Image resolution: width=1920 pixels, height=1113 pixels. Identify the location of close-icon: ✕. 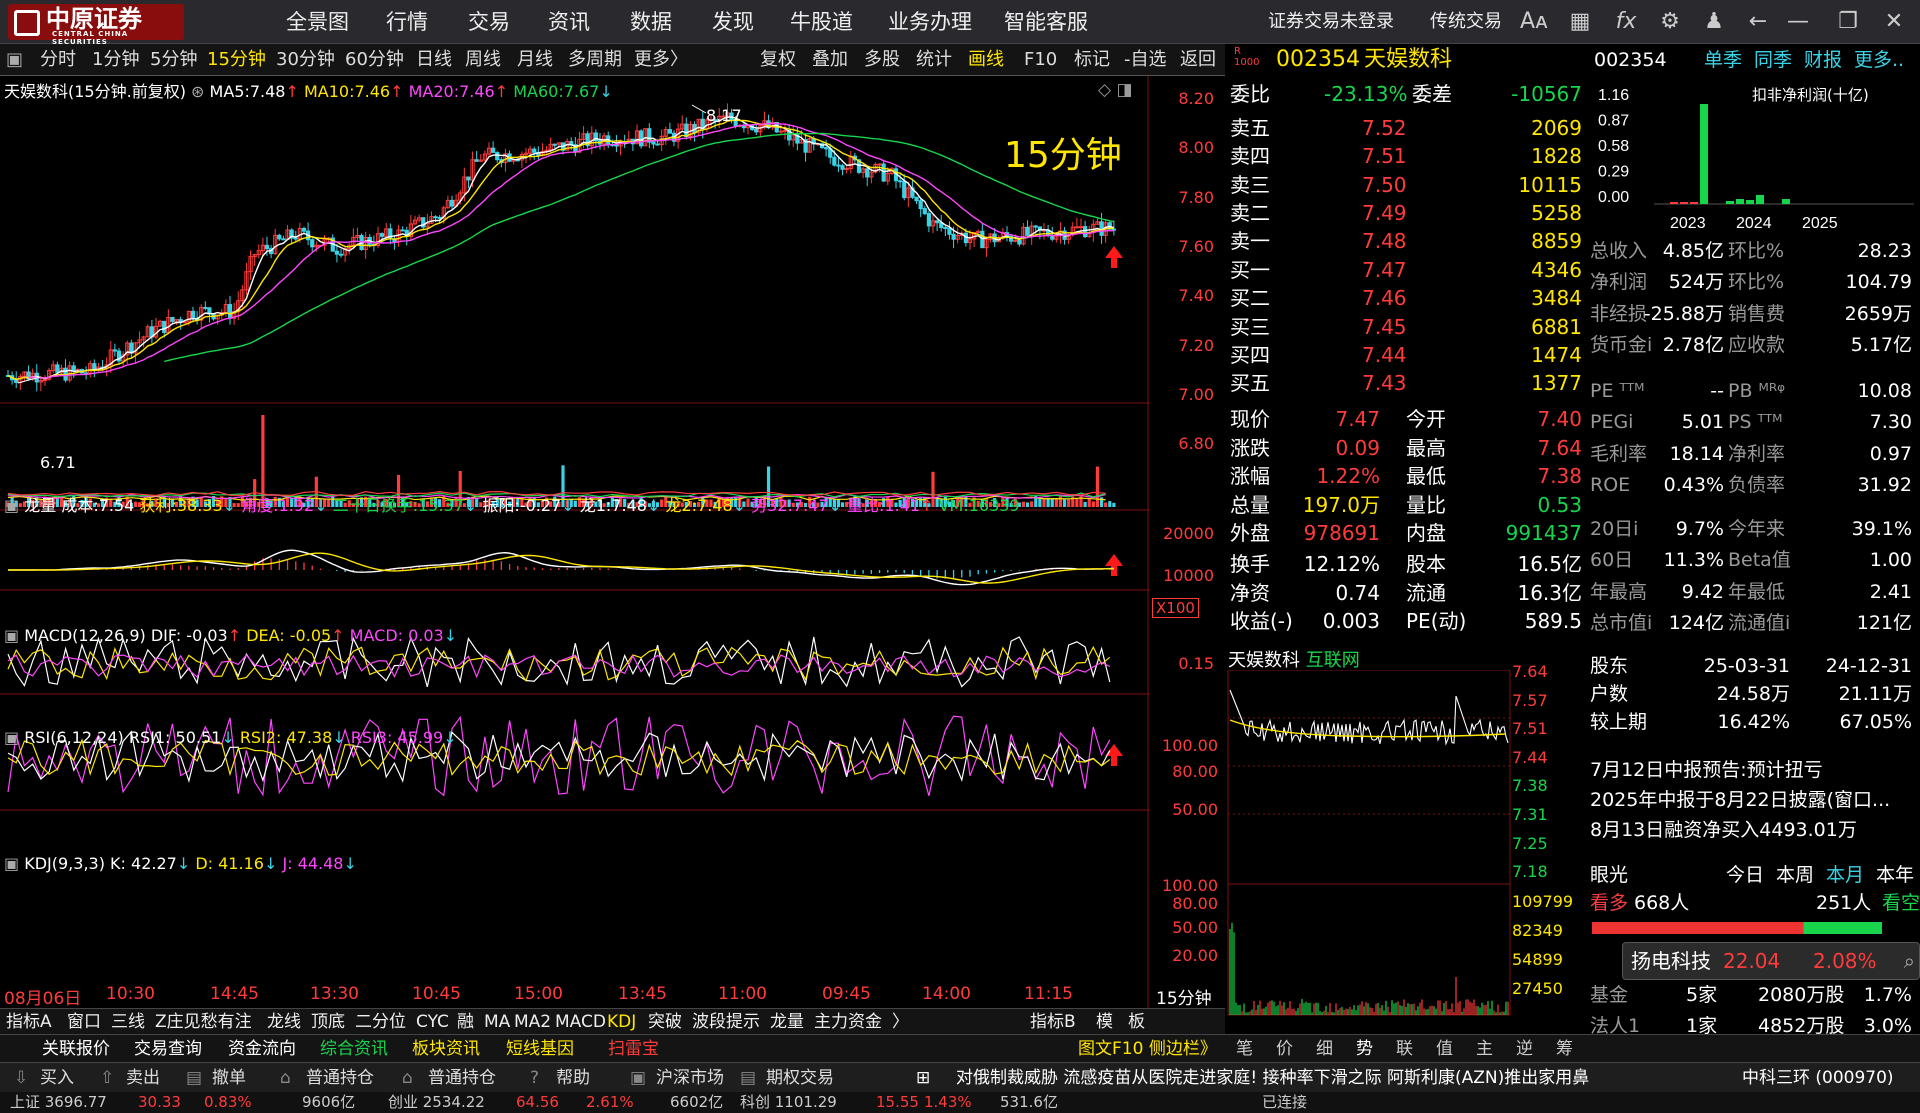
(1894, 22).